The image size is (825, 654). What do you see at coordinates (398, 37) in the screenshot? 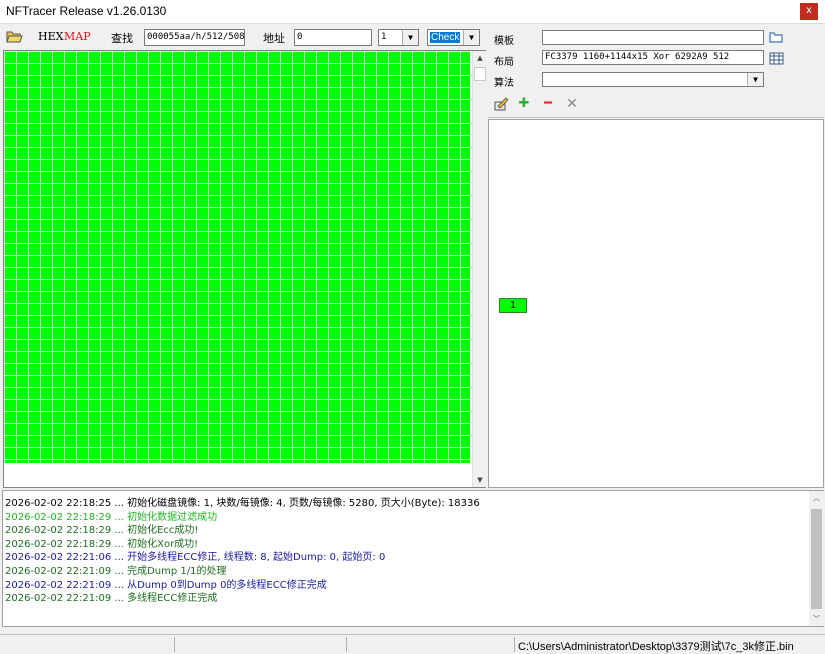
I see `count-select: 1 ▼` at bounding box center [398, 37].